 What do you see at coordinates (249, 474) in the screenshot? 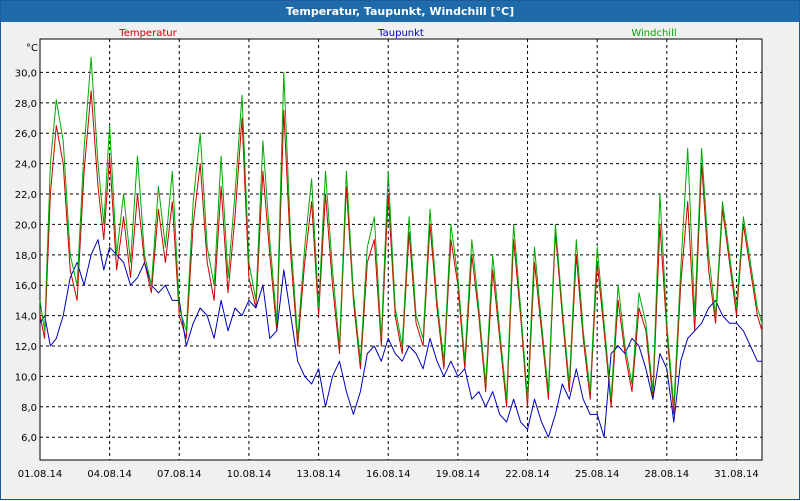
I see `x-tick-label: 10.08.14` at bounding box center [249, 474].